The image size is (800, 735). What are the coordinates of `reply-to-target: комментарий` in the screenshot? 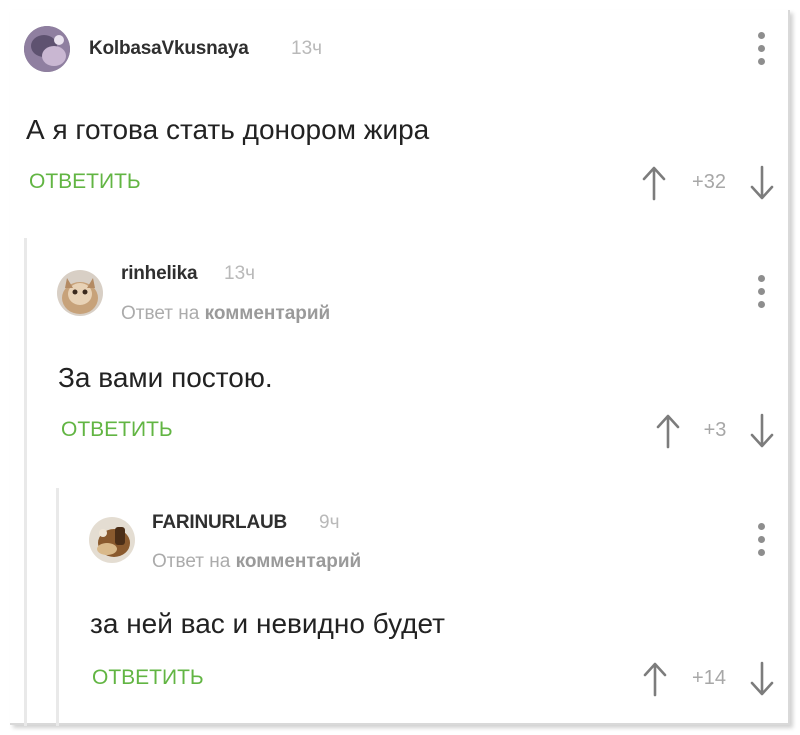 It's located at (299, 561).